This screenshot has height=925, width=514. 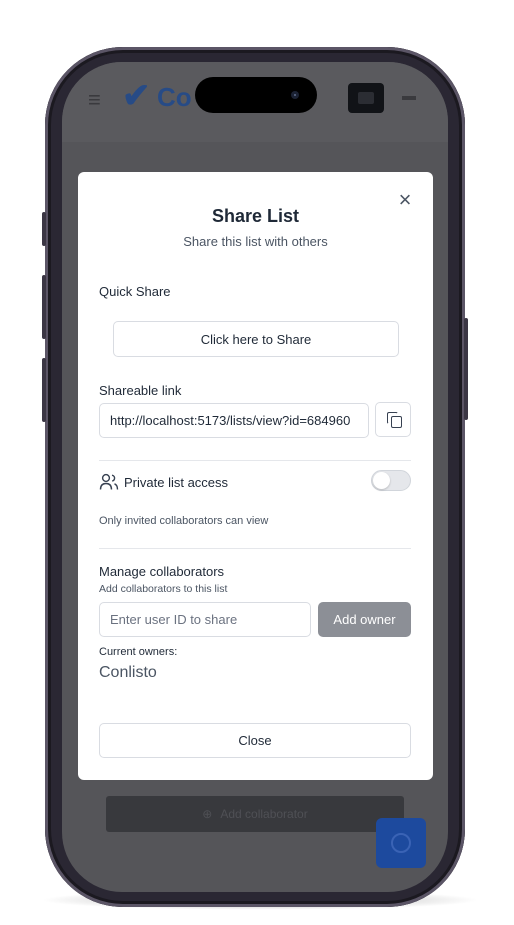 I want to click on toggle-knob, so click(x=381, y=480).